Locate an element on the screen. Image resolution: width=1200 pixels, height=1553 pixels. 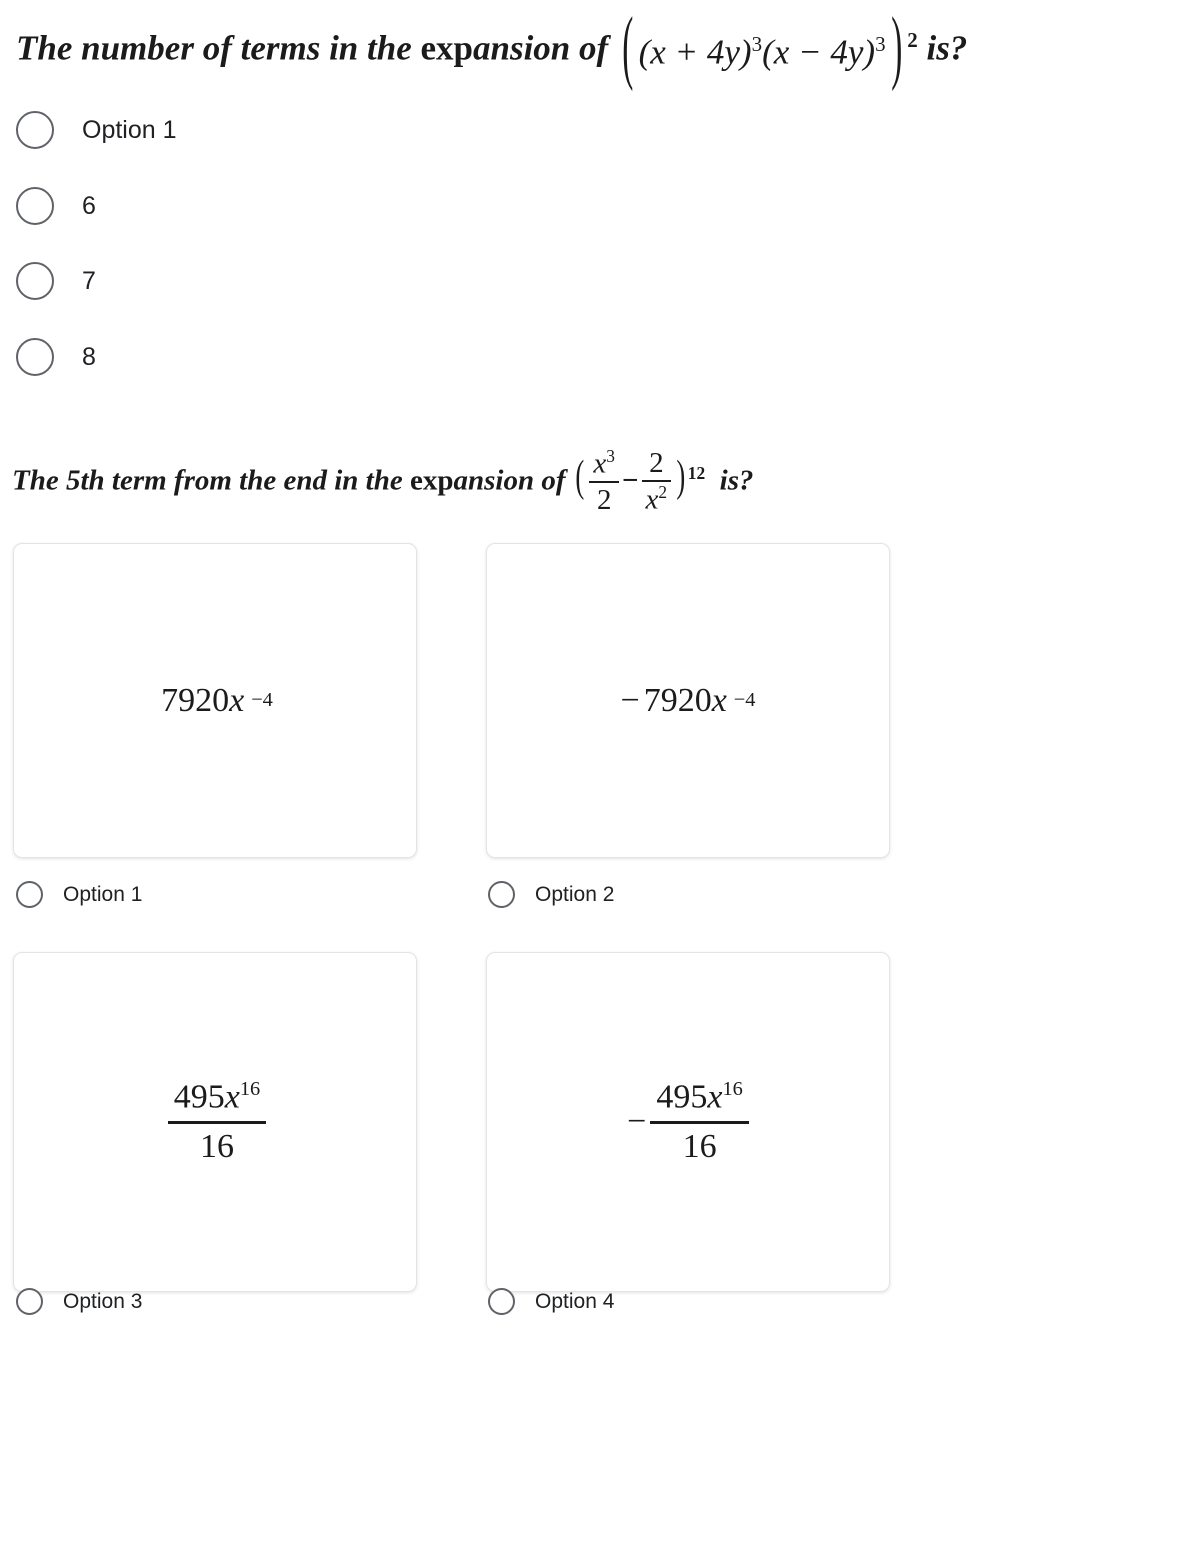
q1-option-row-1: Option 1 is located at coordinates (96, 130).